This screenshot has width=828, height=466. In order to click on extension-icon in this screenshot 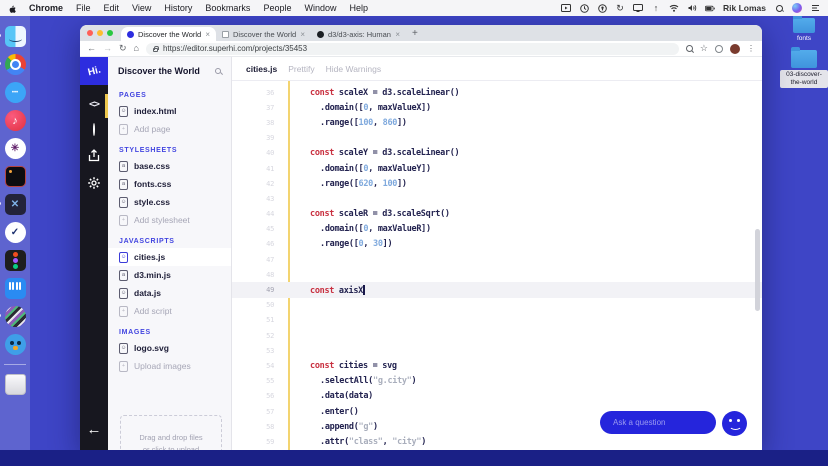, I will do `click(719, 48)`.